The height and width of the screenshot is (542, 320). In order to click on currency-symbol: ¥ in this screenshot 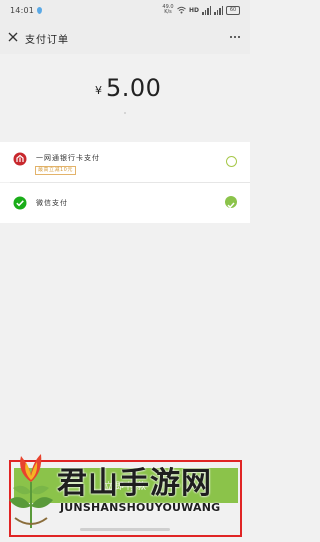, I will do `click(98, 90)`.